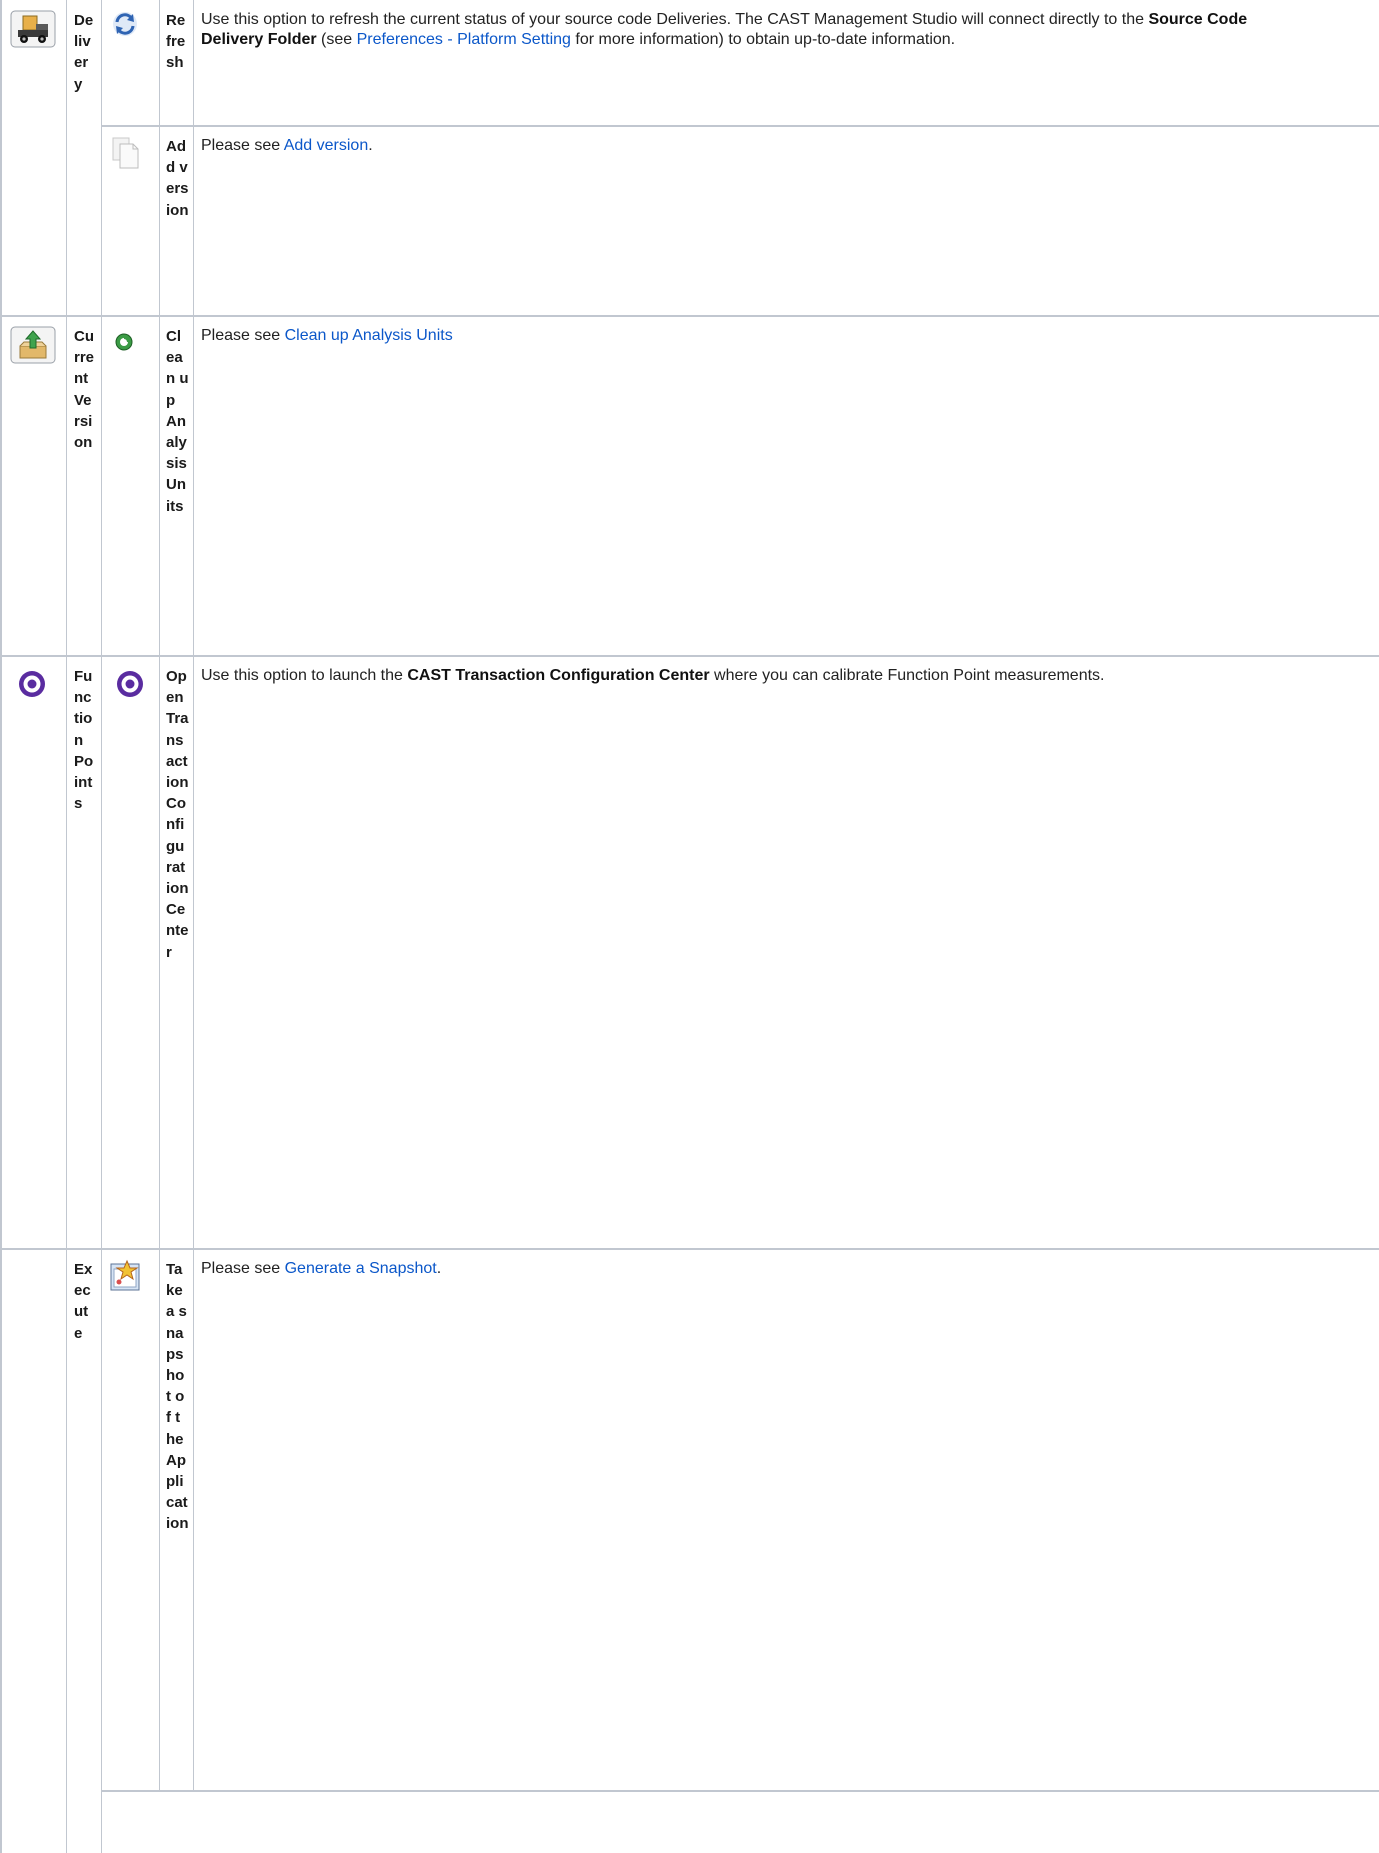  I want to click on description-take-snapshot: Please see Generate a Snapshot., so click(321, 1268).